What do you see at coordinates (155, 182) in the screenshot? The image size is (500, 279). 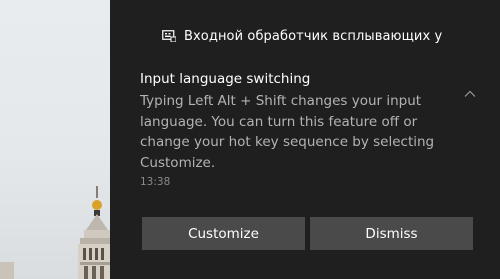 I see `notification-time: 13:38` at bounding box center [155, 182].